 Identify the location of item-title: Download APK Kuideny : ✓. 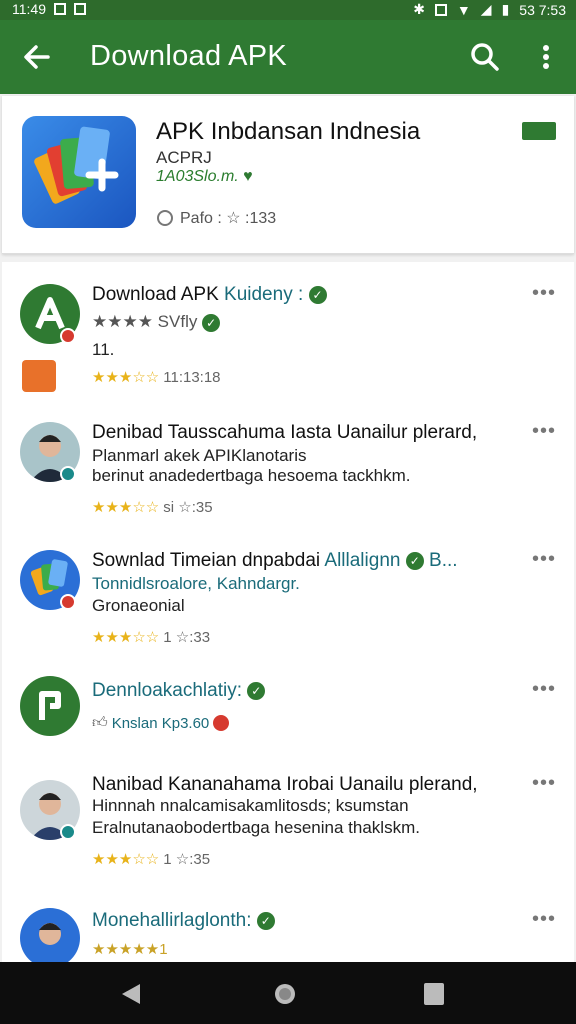
(209, 295).